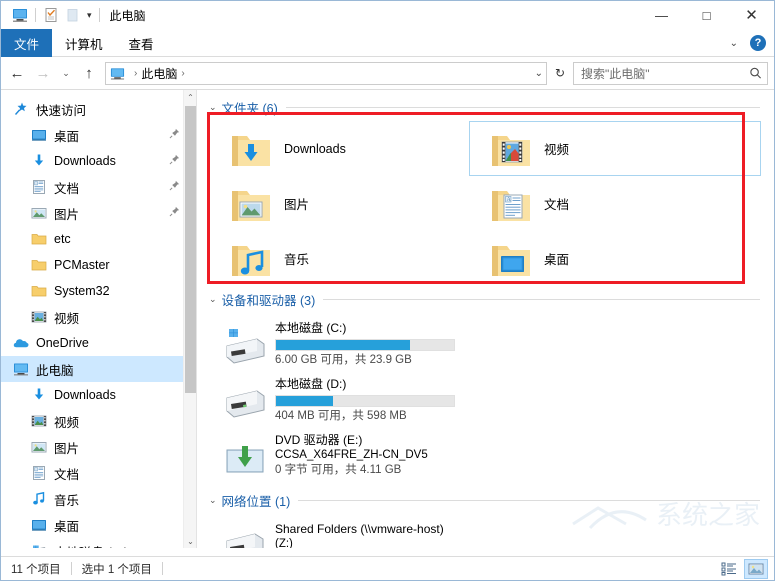 This screenshot has height=581, width=775. I want to click on sidebar-item-11: Downloads, so click(98, 395).